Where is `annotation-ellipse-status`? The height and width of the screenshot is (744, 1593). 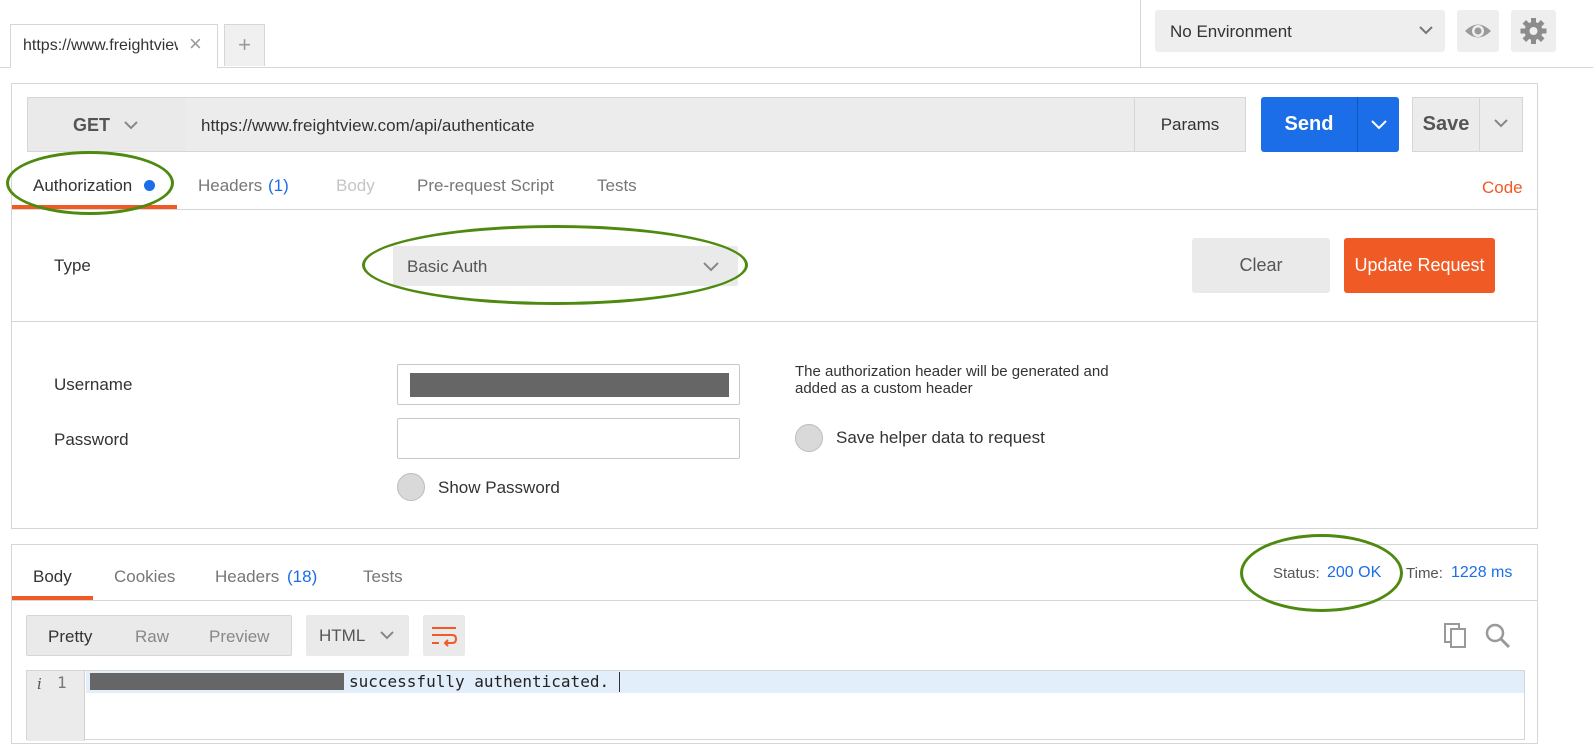 annotation-ellipse-status is located at coordinates (1321, 573).